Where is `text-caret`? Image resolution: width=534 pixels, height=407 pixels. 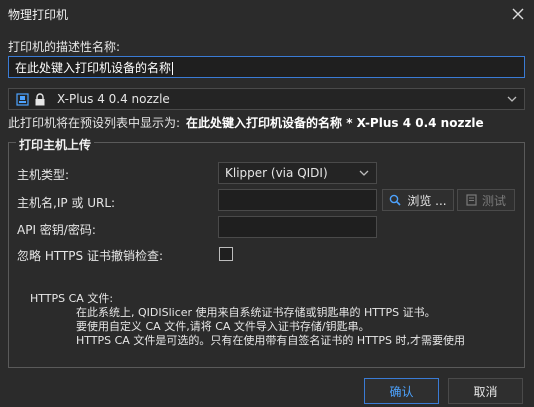 text-caret is located at coordinates (173, 68).